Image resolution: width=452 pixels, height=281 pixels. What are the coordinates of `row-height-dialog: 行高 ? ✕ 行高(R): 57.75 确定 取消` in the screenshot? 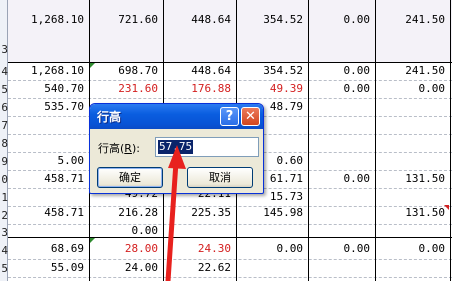 It's located at (176, 148).